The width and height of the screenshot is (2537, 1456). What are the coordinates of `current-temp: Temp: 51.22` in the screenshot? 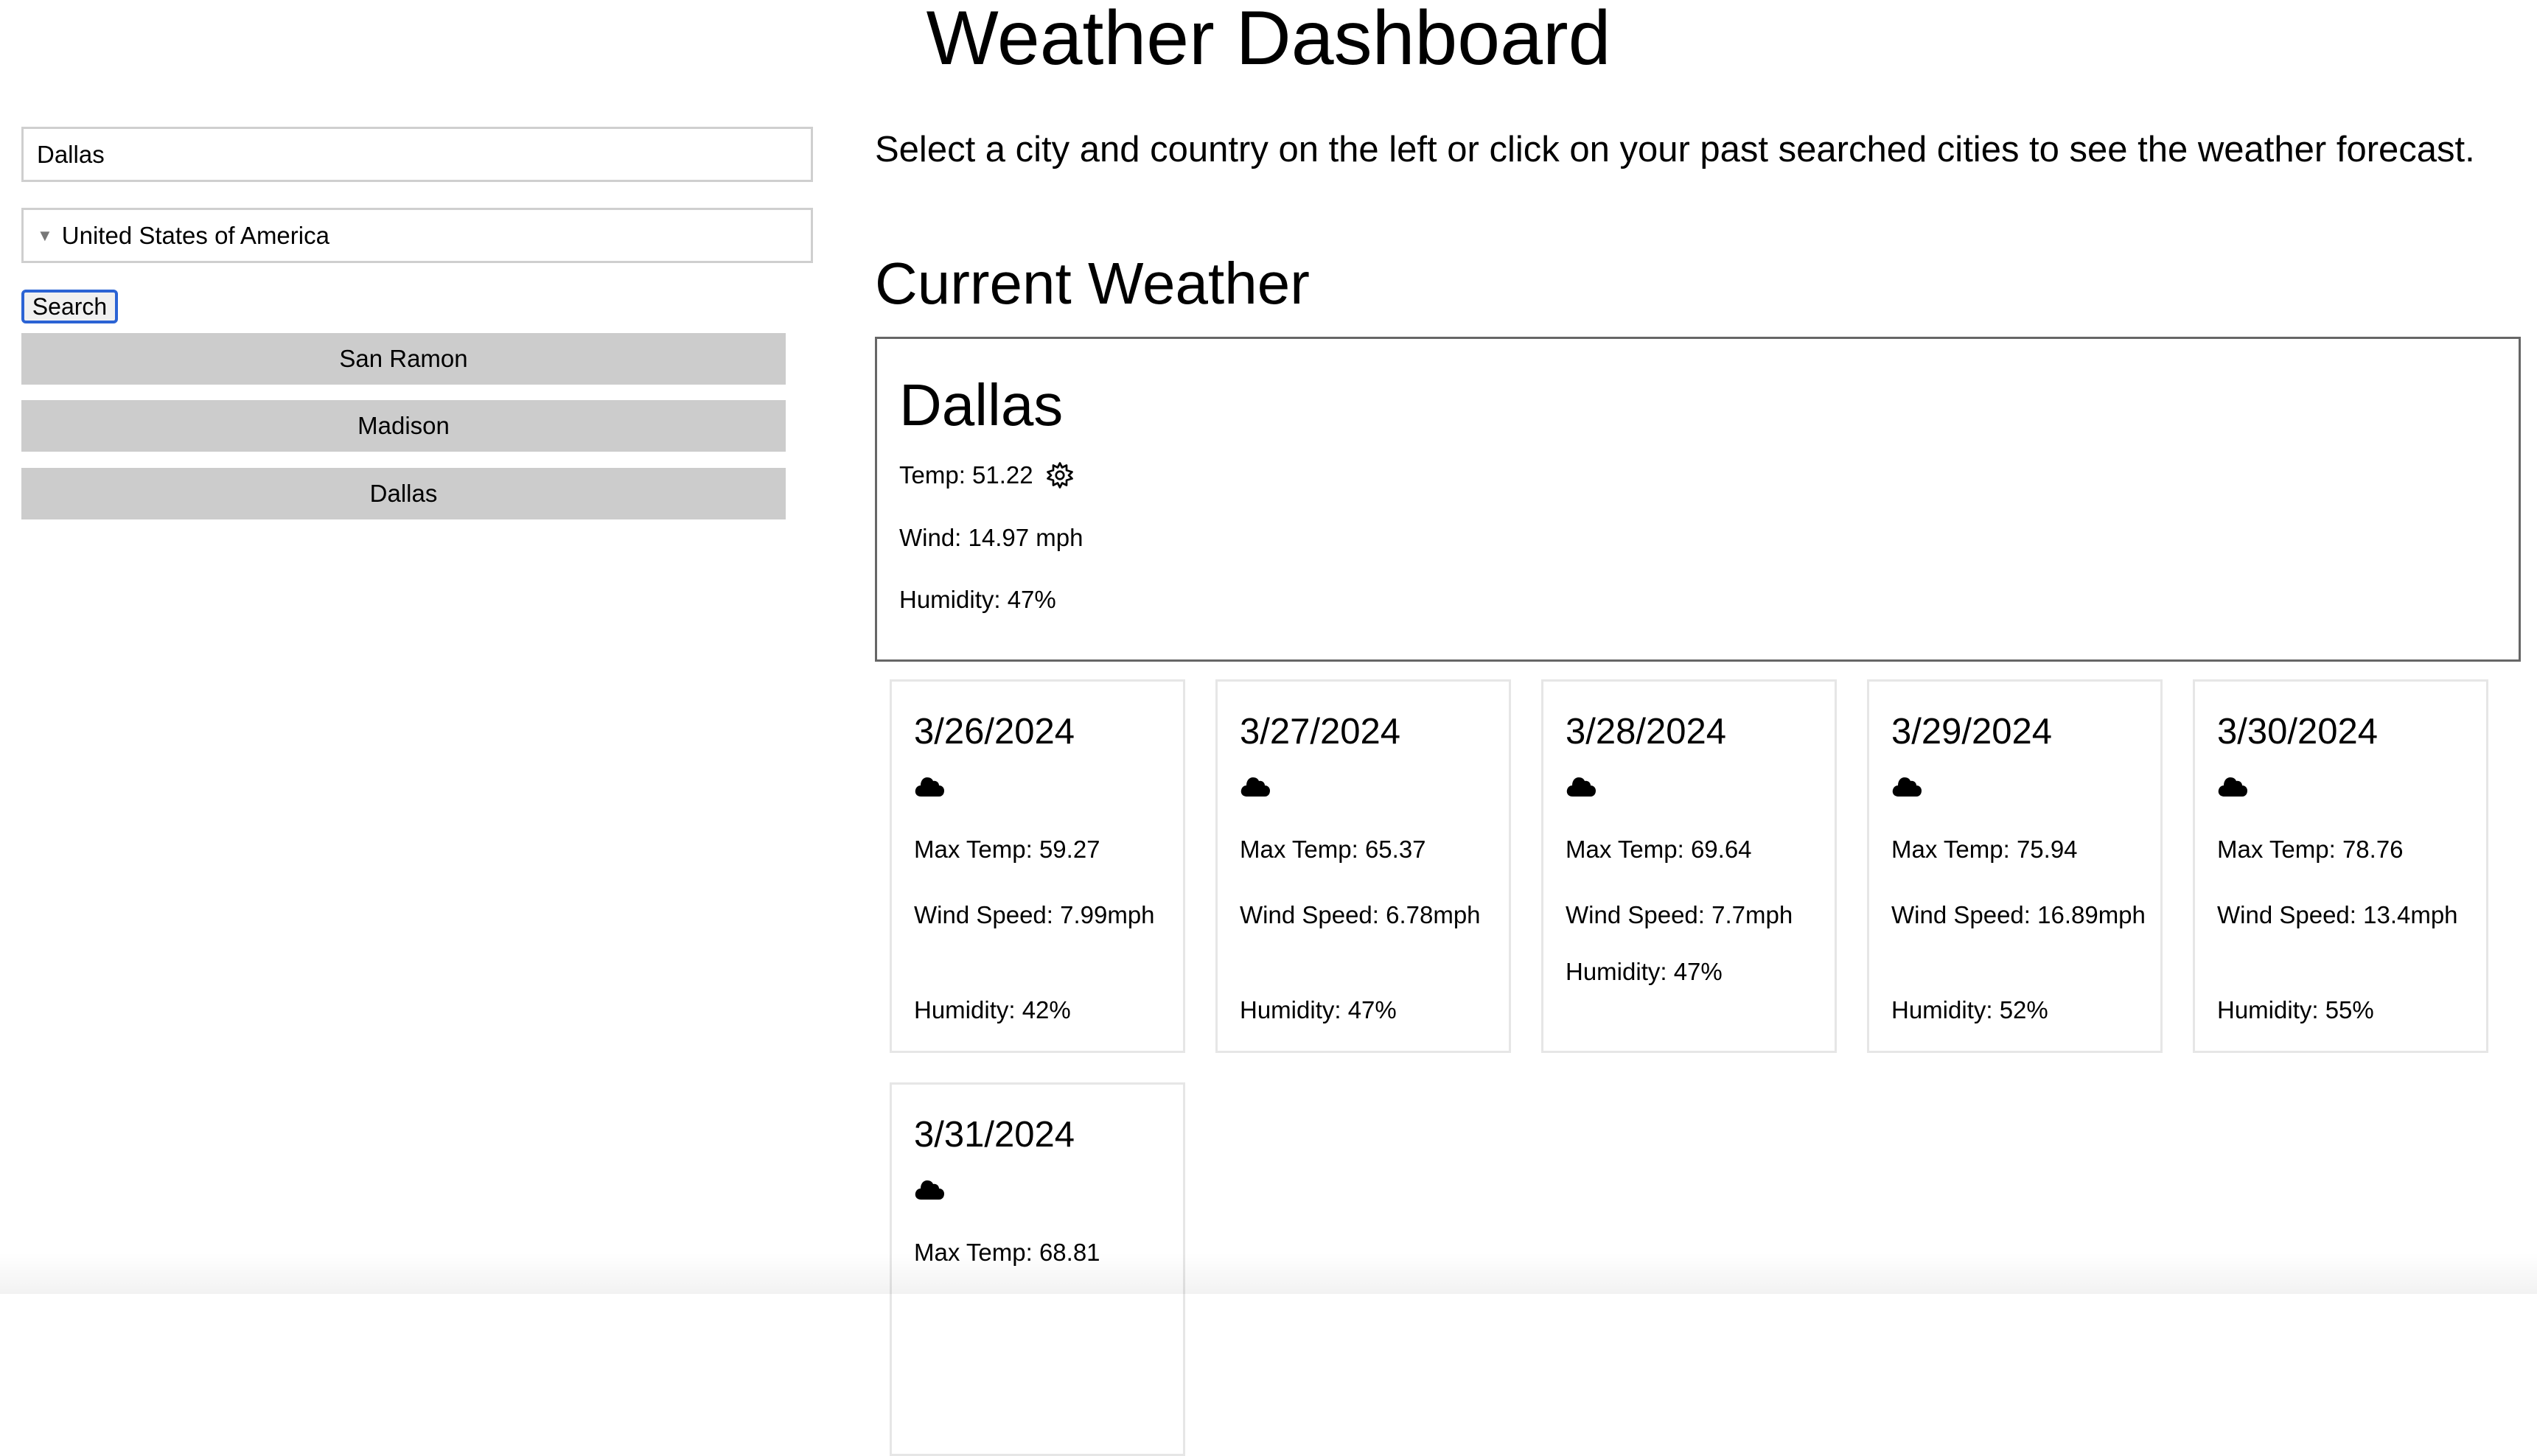 It's located at (966, 475).